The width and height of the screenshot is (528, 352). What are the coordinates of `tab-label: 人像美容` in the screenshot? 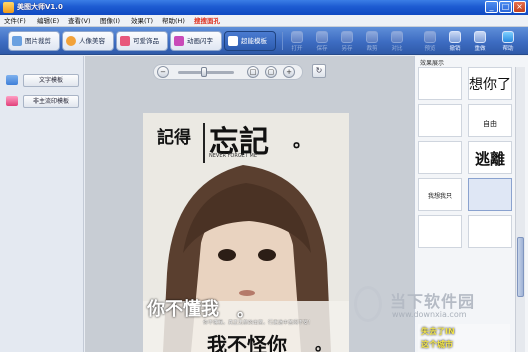 It's located at (92, 41).